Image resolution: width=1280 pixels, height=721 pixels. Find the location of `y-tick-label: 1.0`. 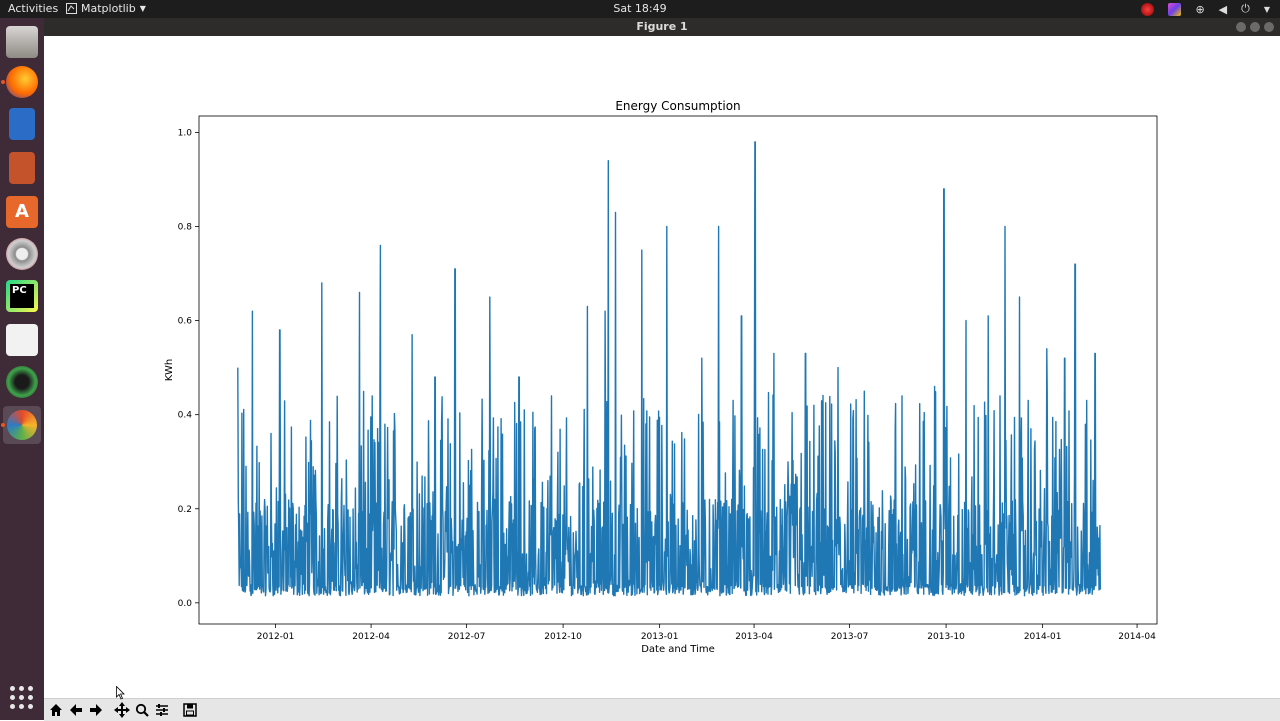

y-tick-label: 1.0 is located at coordinates (185, 133).